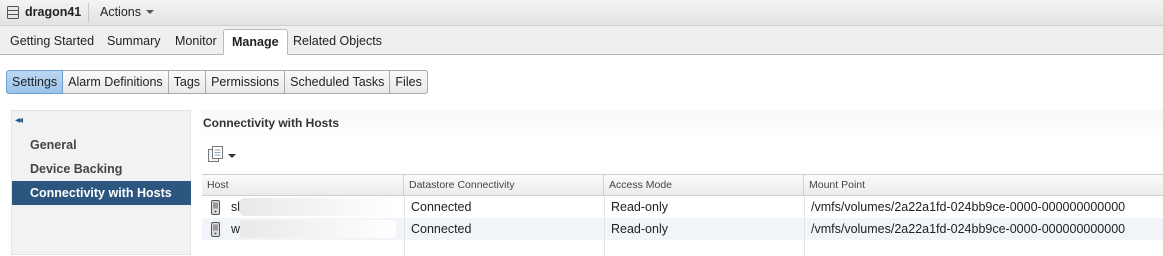 The image size is (1163, 256). Describe the element at coordinates (196, 41) in the screenshot. I see `tab-monitor: Monitor` at that location.